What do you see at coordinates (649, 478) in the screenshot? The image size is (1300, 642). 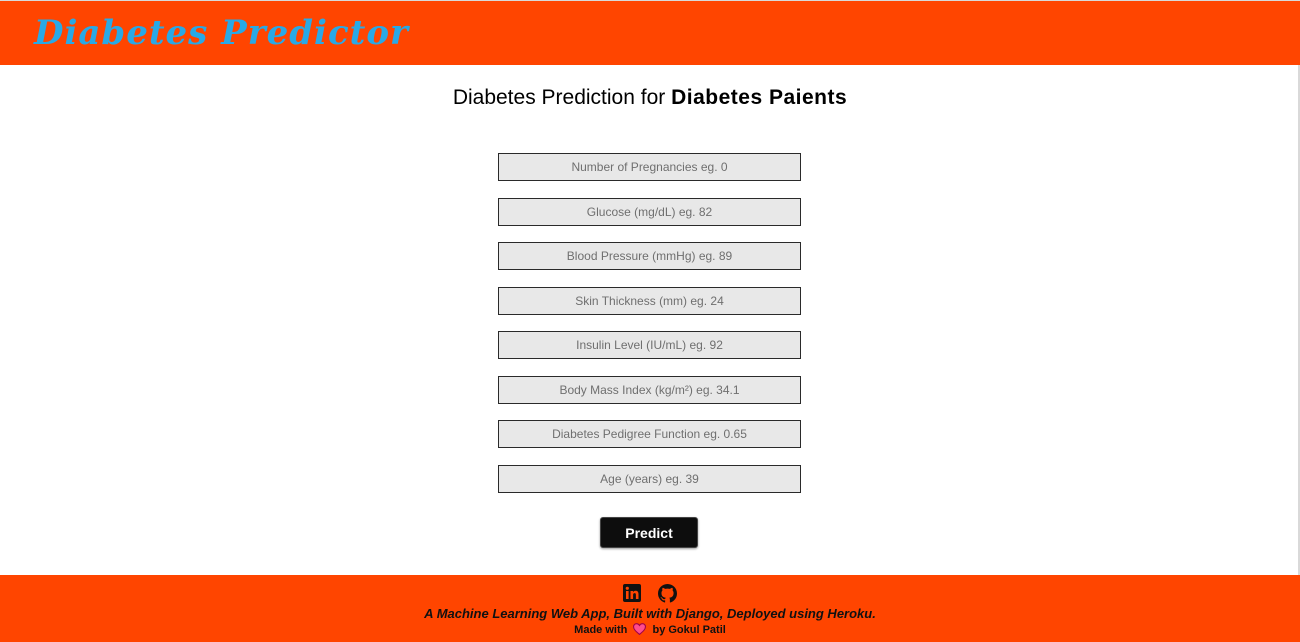 I see `age-input` at bounding box center [649, 478].